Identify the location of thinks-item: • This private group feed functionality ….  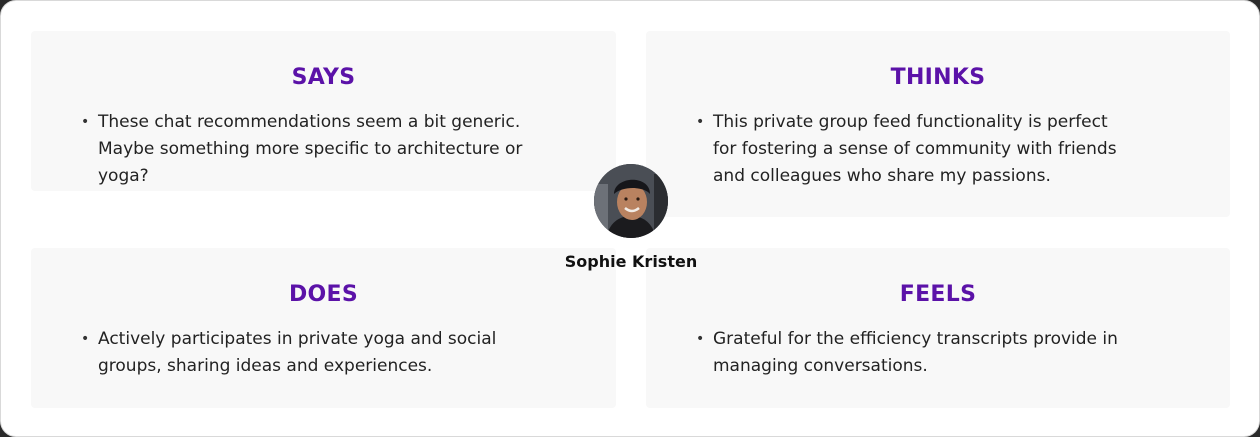
(916, 149).